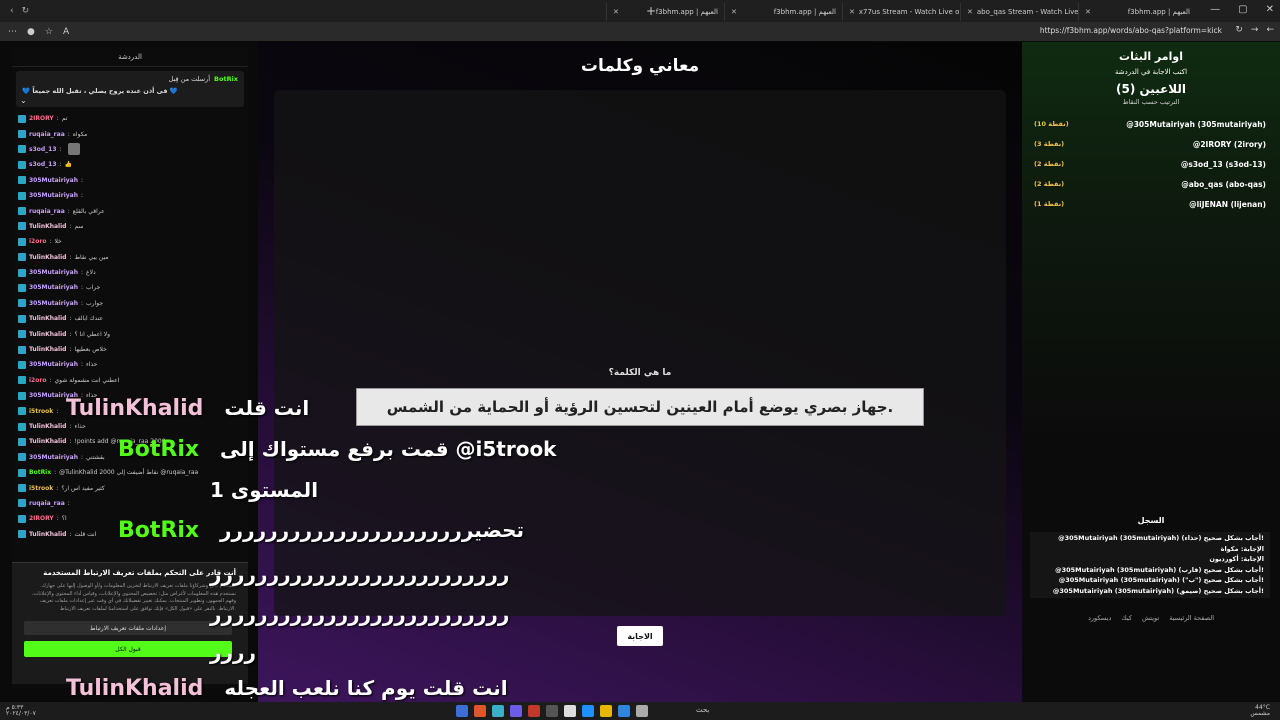 The width and height of the screenshot is (1280, 720). What do you see at coordinates (23, 100) in the screenshot?
I see `chevron-down-icon: ⌄` at bounding box center [23, 100].